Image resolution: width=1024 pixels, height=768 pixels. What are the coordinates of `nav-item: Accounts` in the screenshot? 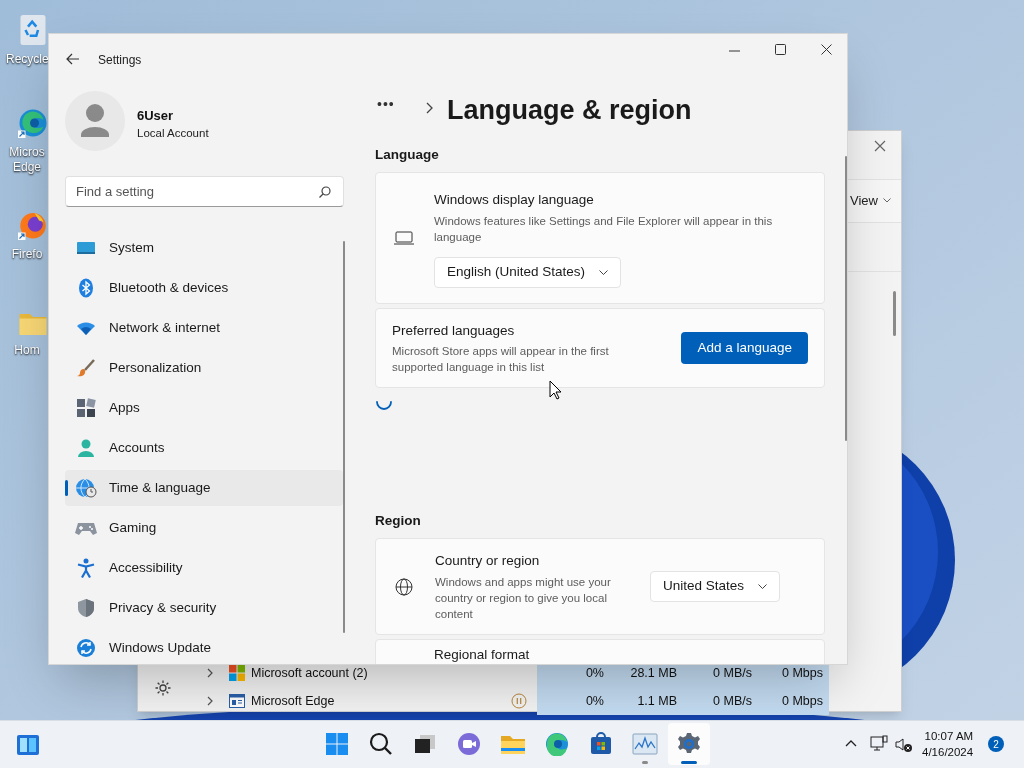 It's located at (204, 448).